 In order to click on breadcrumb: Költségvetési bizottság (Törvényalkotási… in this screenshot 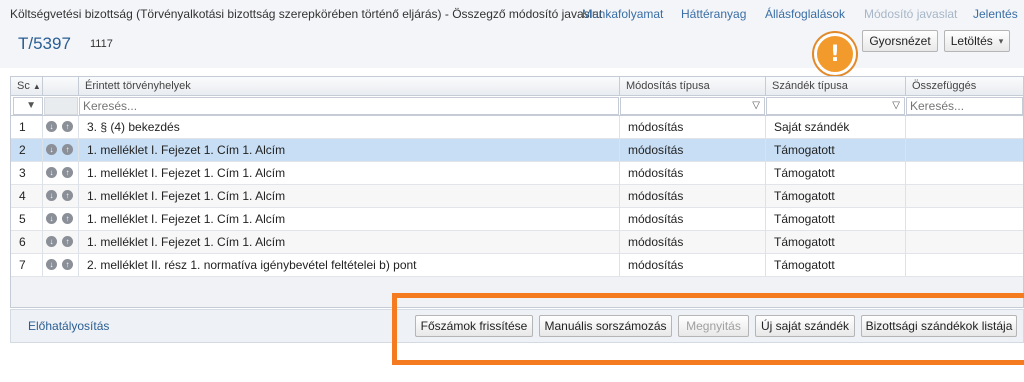, I will do `click(306, 14)`.